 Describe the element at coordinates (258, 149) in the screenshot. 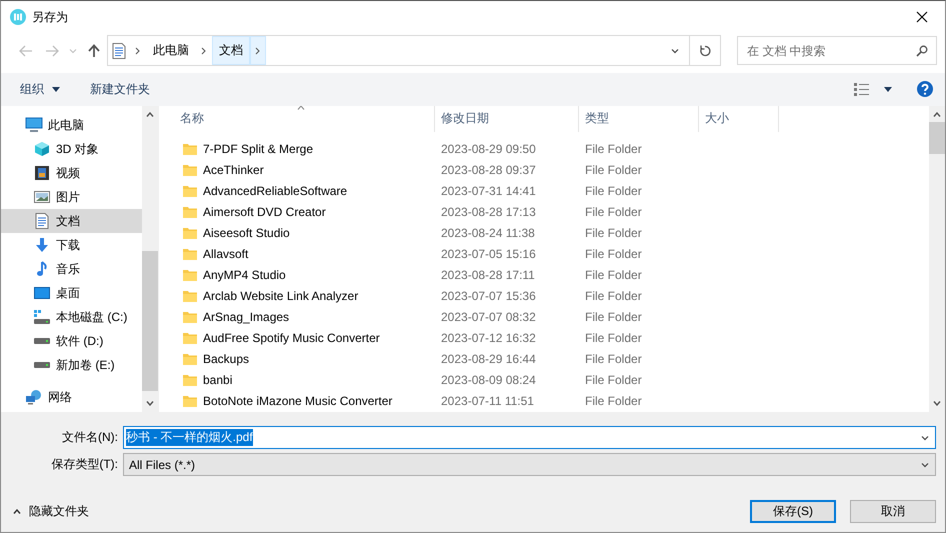

I see `file-name: 7-PDF Split & Merge` at that location.